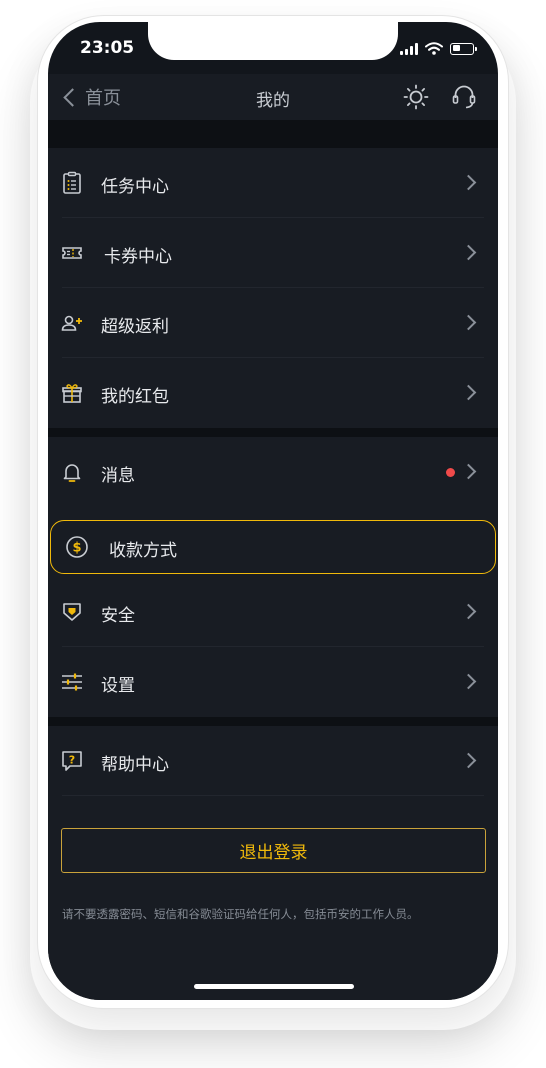 The width and height of the screenshot is (546, 1068). What do you see at coordinates (72, 612) in the screenshot?
I see `shield-icon` at bounding box center [72, 612].